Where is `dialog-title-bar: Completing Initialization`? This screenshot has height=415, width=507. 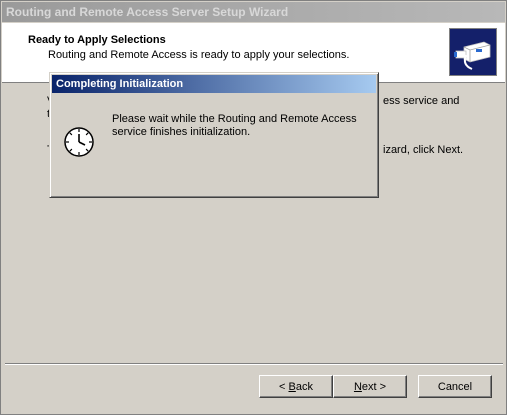
dialog-title-bar: Completing Initialization is located at coordinates (214, 84).